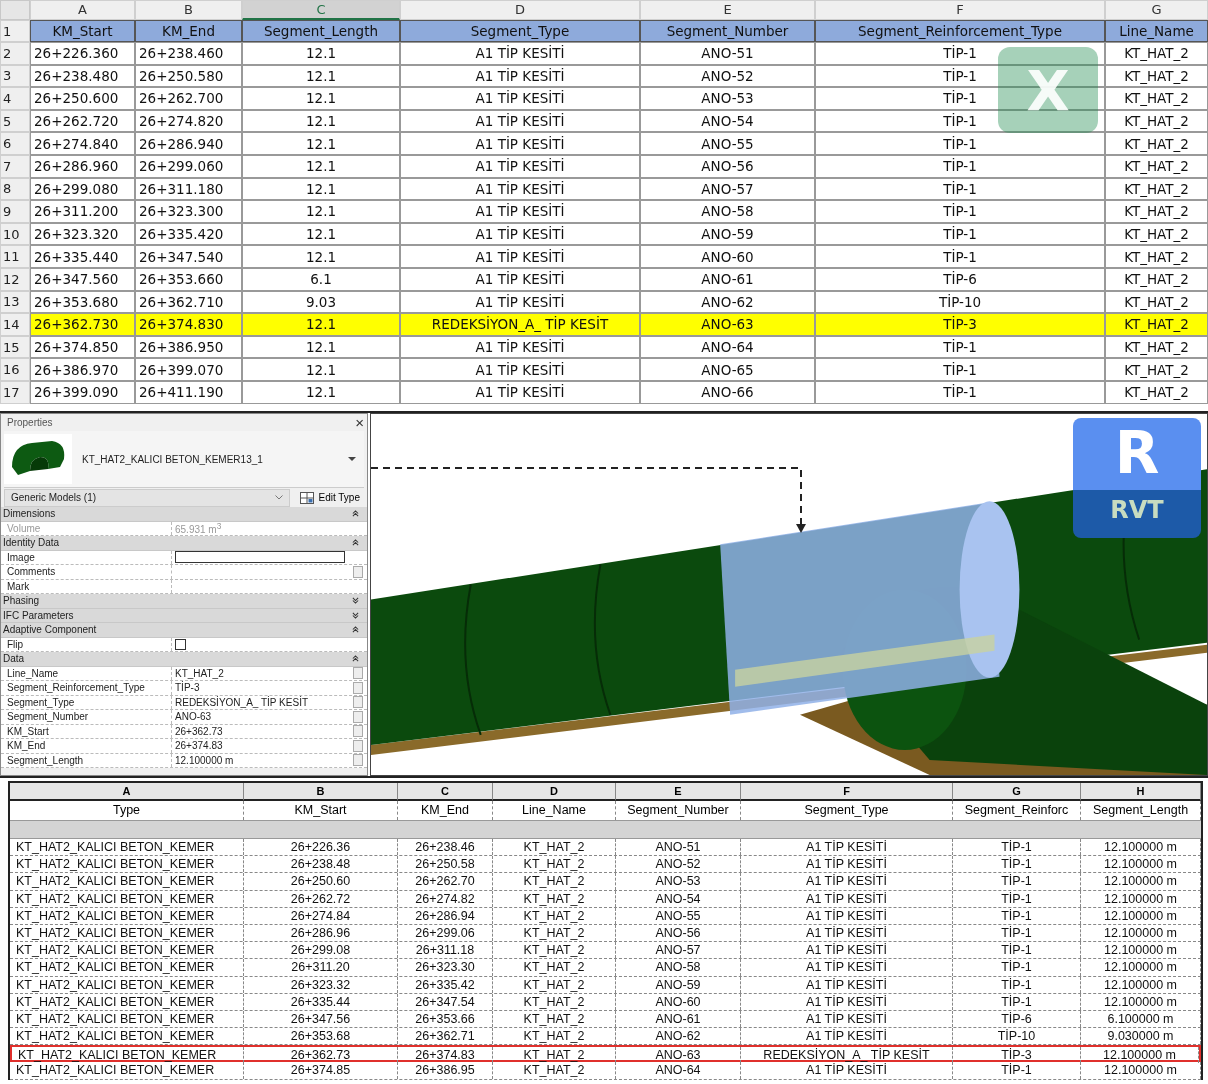  Describe the element at coordinates (15, 234) in the screenshot. I see `row-number: 10` at that location.